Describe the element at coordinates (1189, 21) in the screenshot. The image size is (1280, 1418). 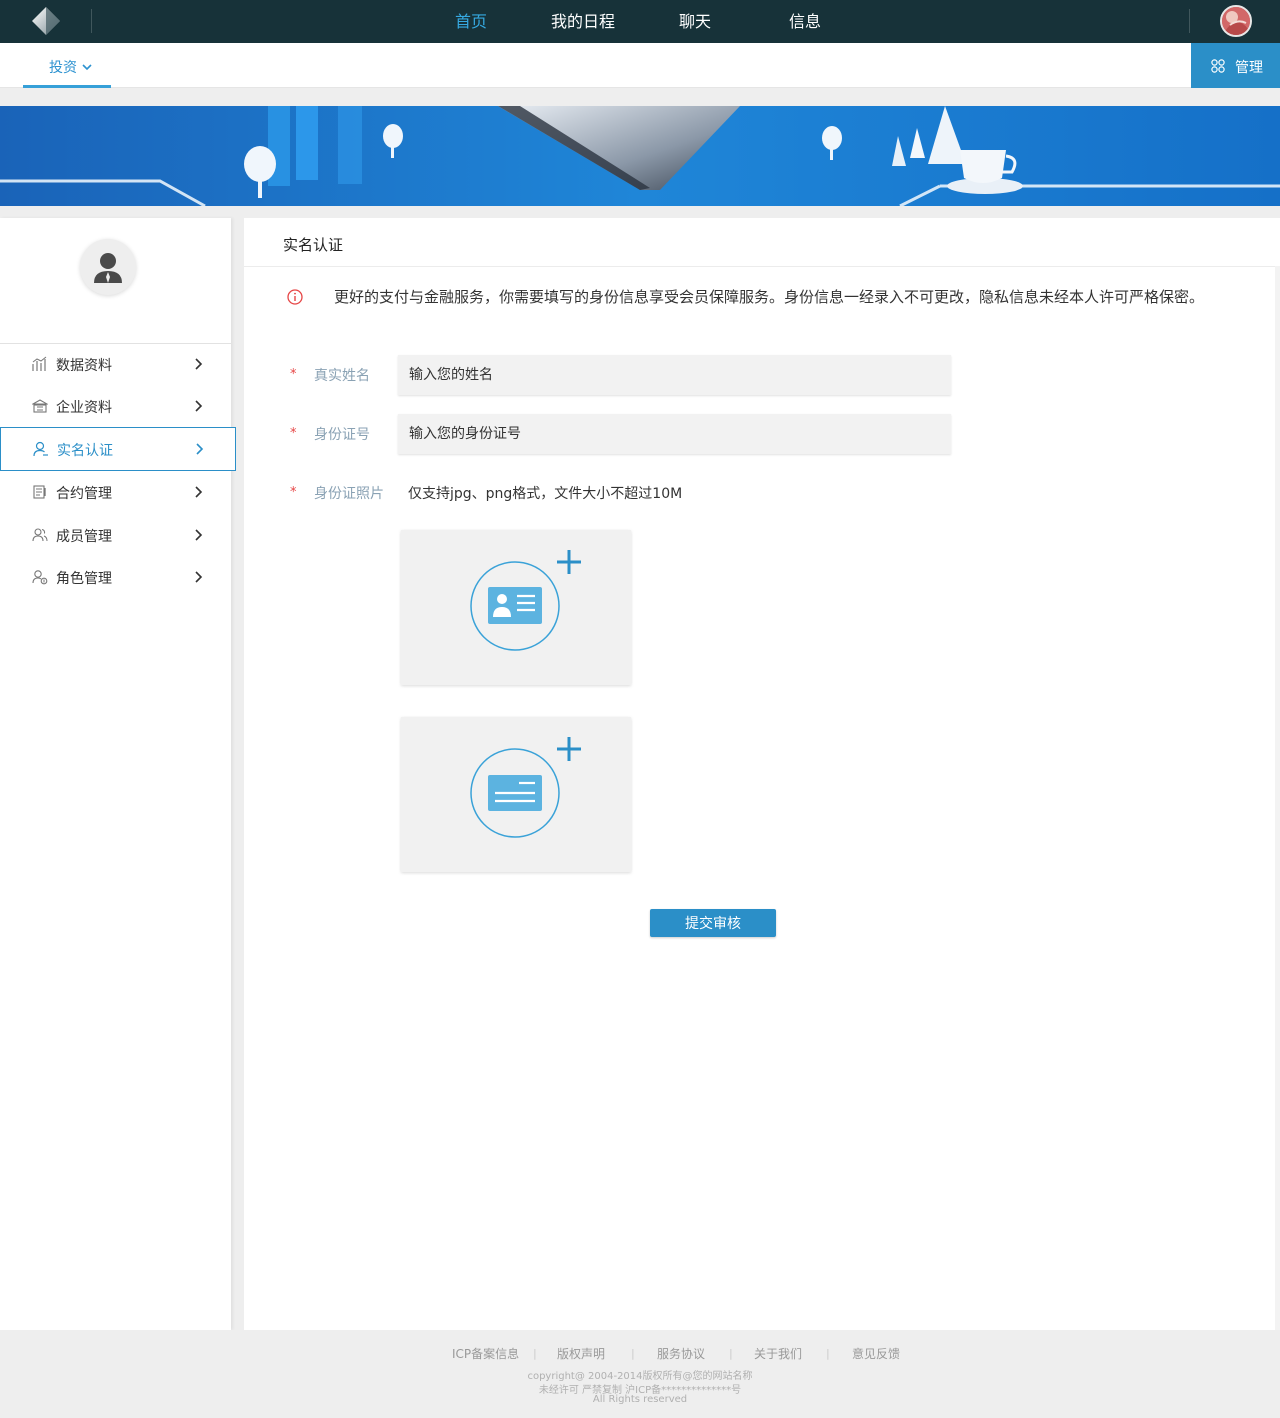
I see `topbar-divider-right` at that location.